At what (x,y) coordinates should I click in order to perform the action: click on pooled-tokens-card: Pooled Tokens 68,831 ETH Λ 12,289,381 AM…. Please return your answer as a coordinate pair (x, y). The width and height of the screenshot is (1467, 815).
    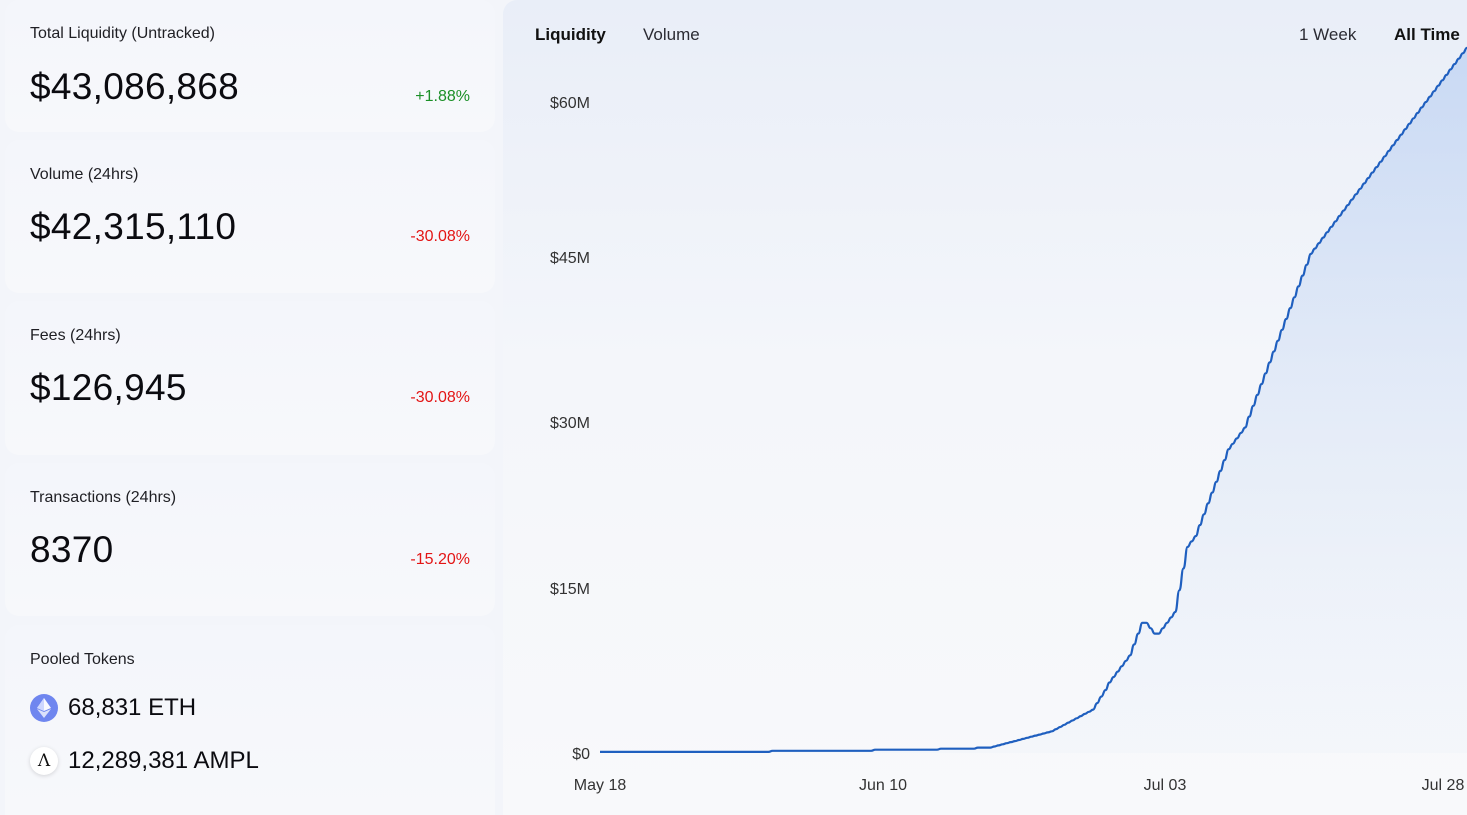
    Looking at the image, I should click on (250, 720).